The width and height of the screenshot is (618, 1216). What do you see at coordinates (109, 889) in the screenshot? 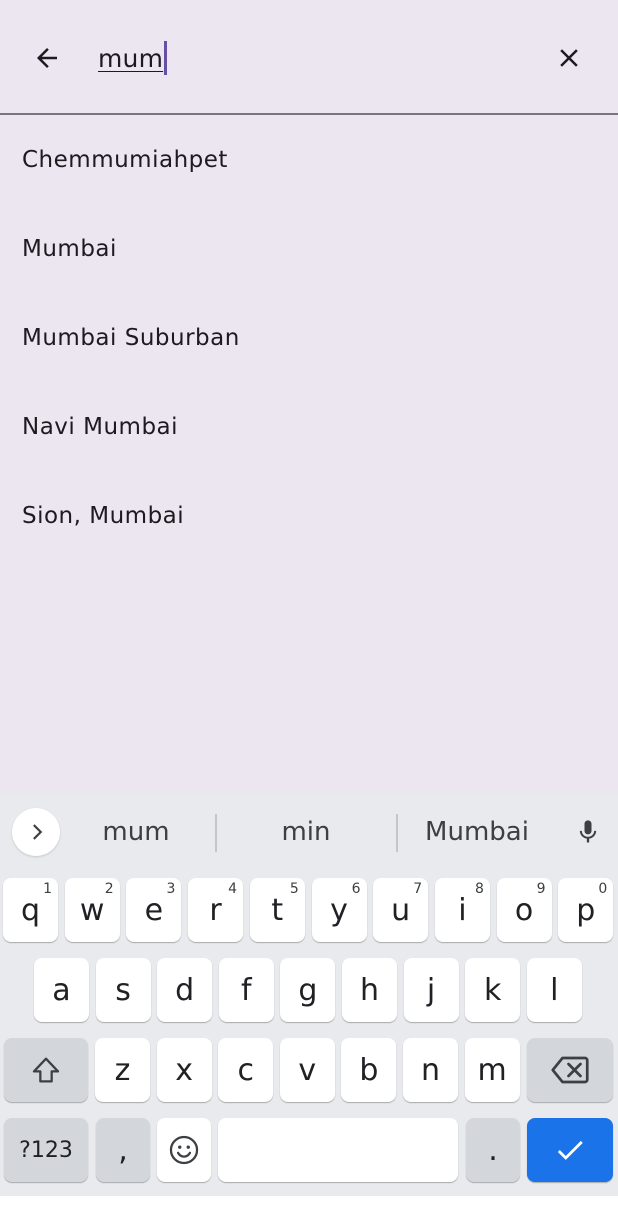
I see `key-hint: 2` at bounding box center [109, 889].